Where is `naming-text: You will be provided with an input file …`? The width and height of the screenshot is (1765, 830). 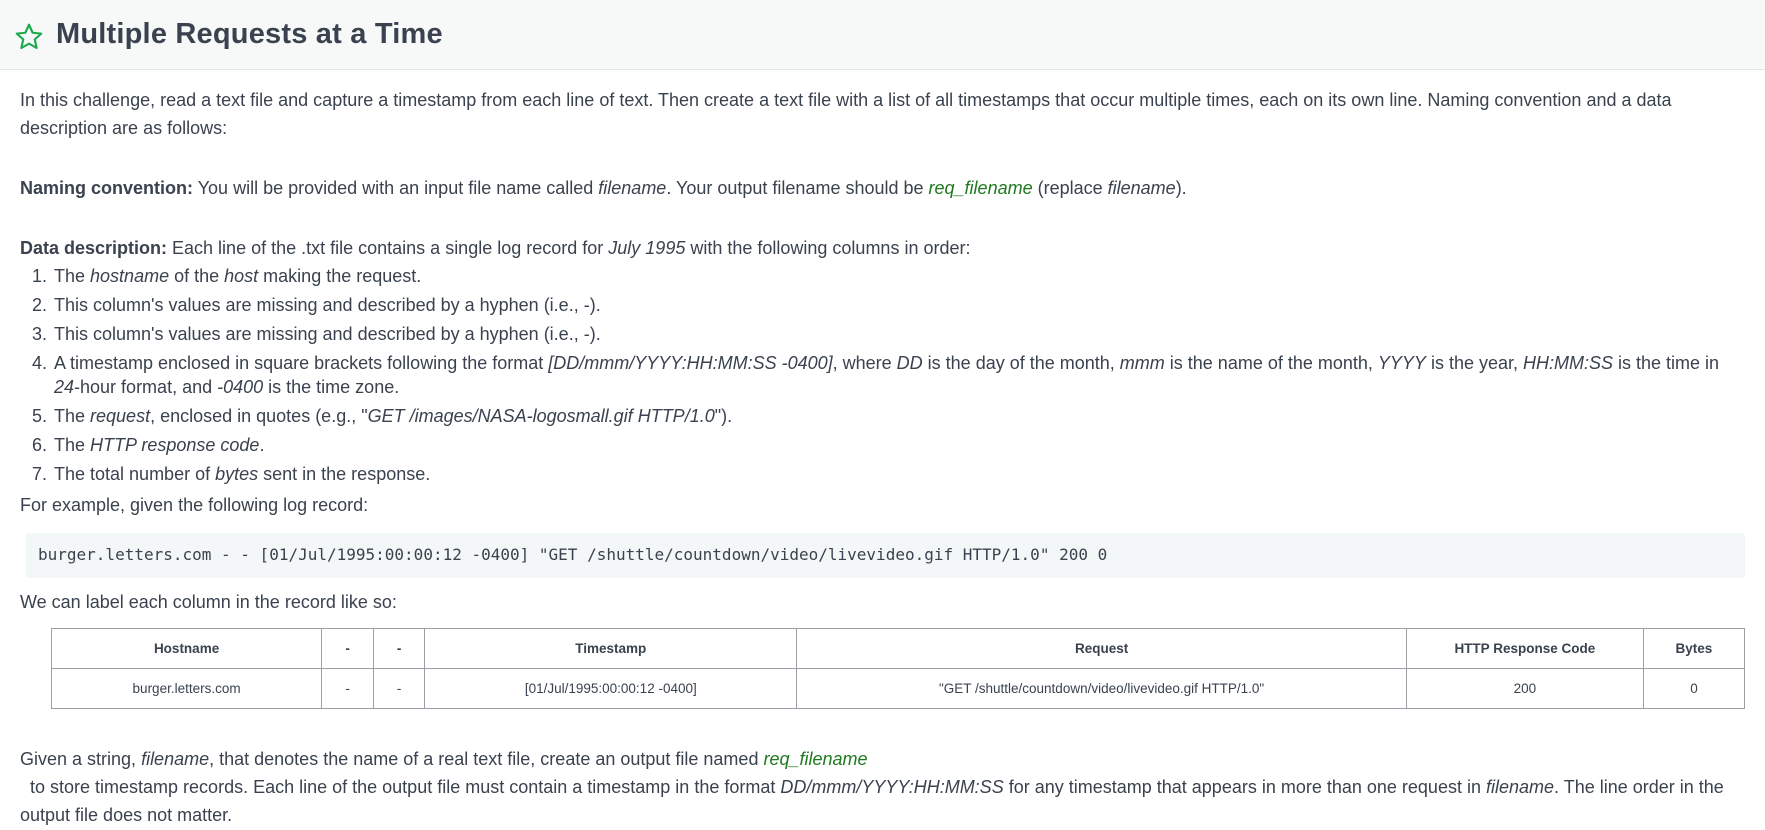 naming-text: You will be provided with an input file … is located at coordinates (396, 188).